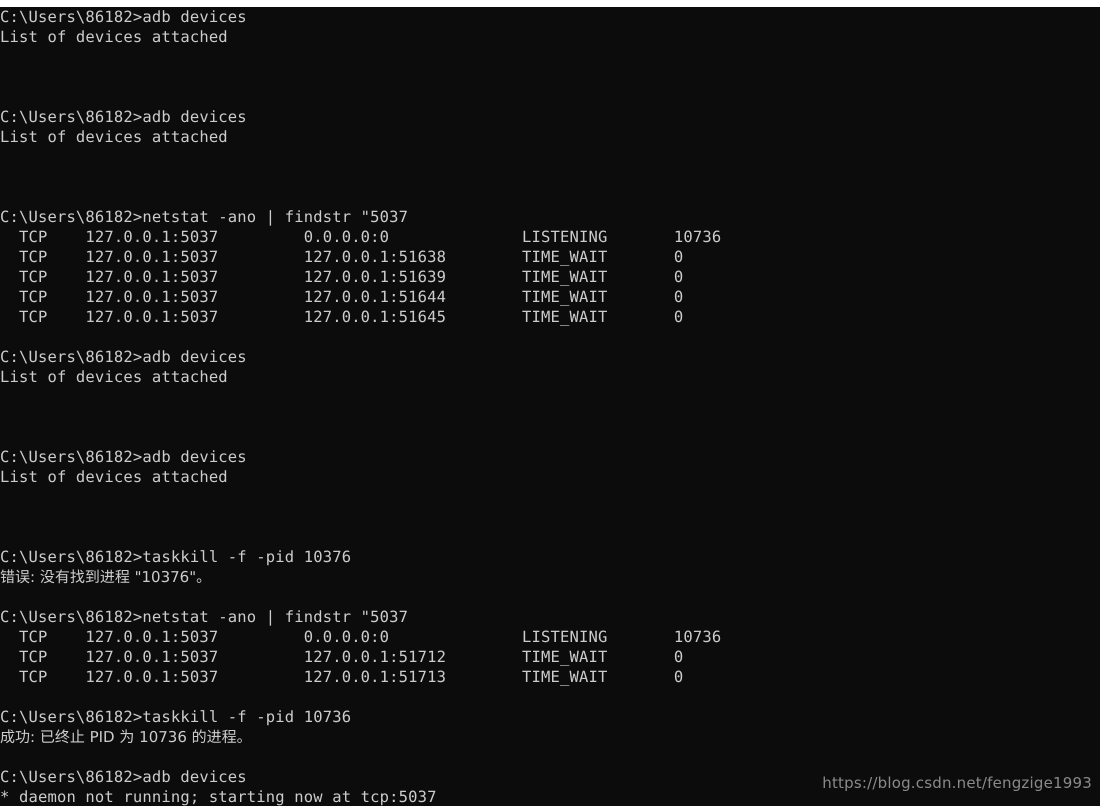 The width and height of the screenshot is (1107, 806). I want to click on console-line: 错误: 没有找到进程 "10376"。, so click(106, 577).